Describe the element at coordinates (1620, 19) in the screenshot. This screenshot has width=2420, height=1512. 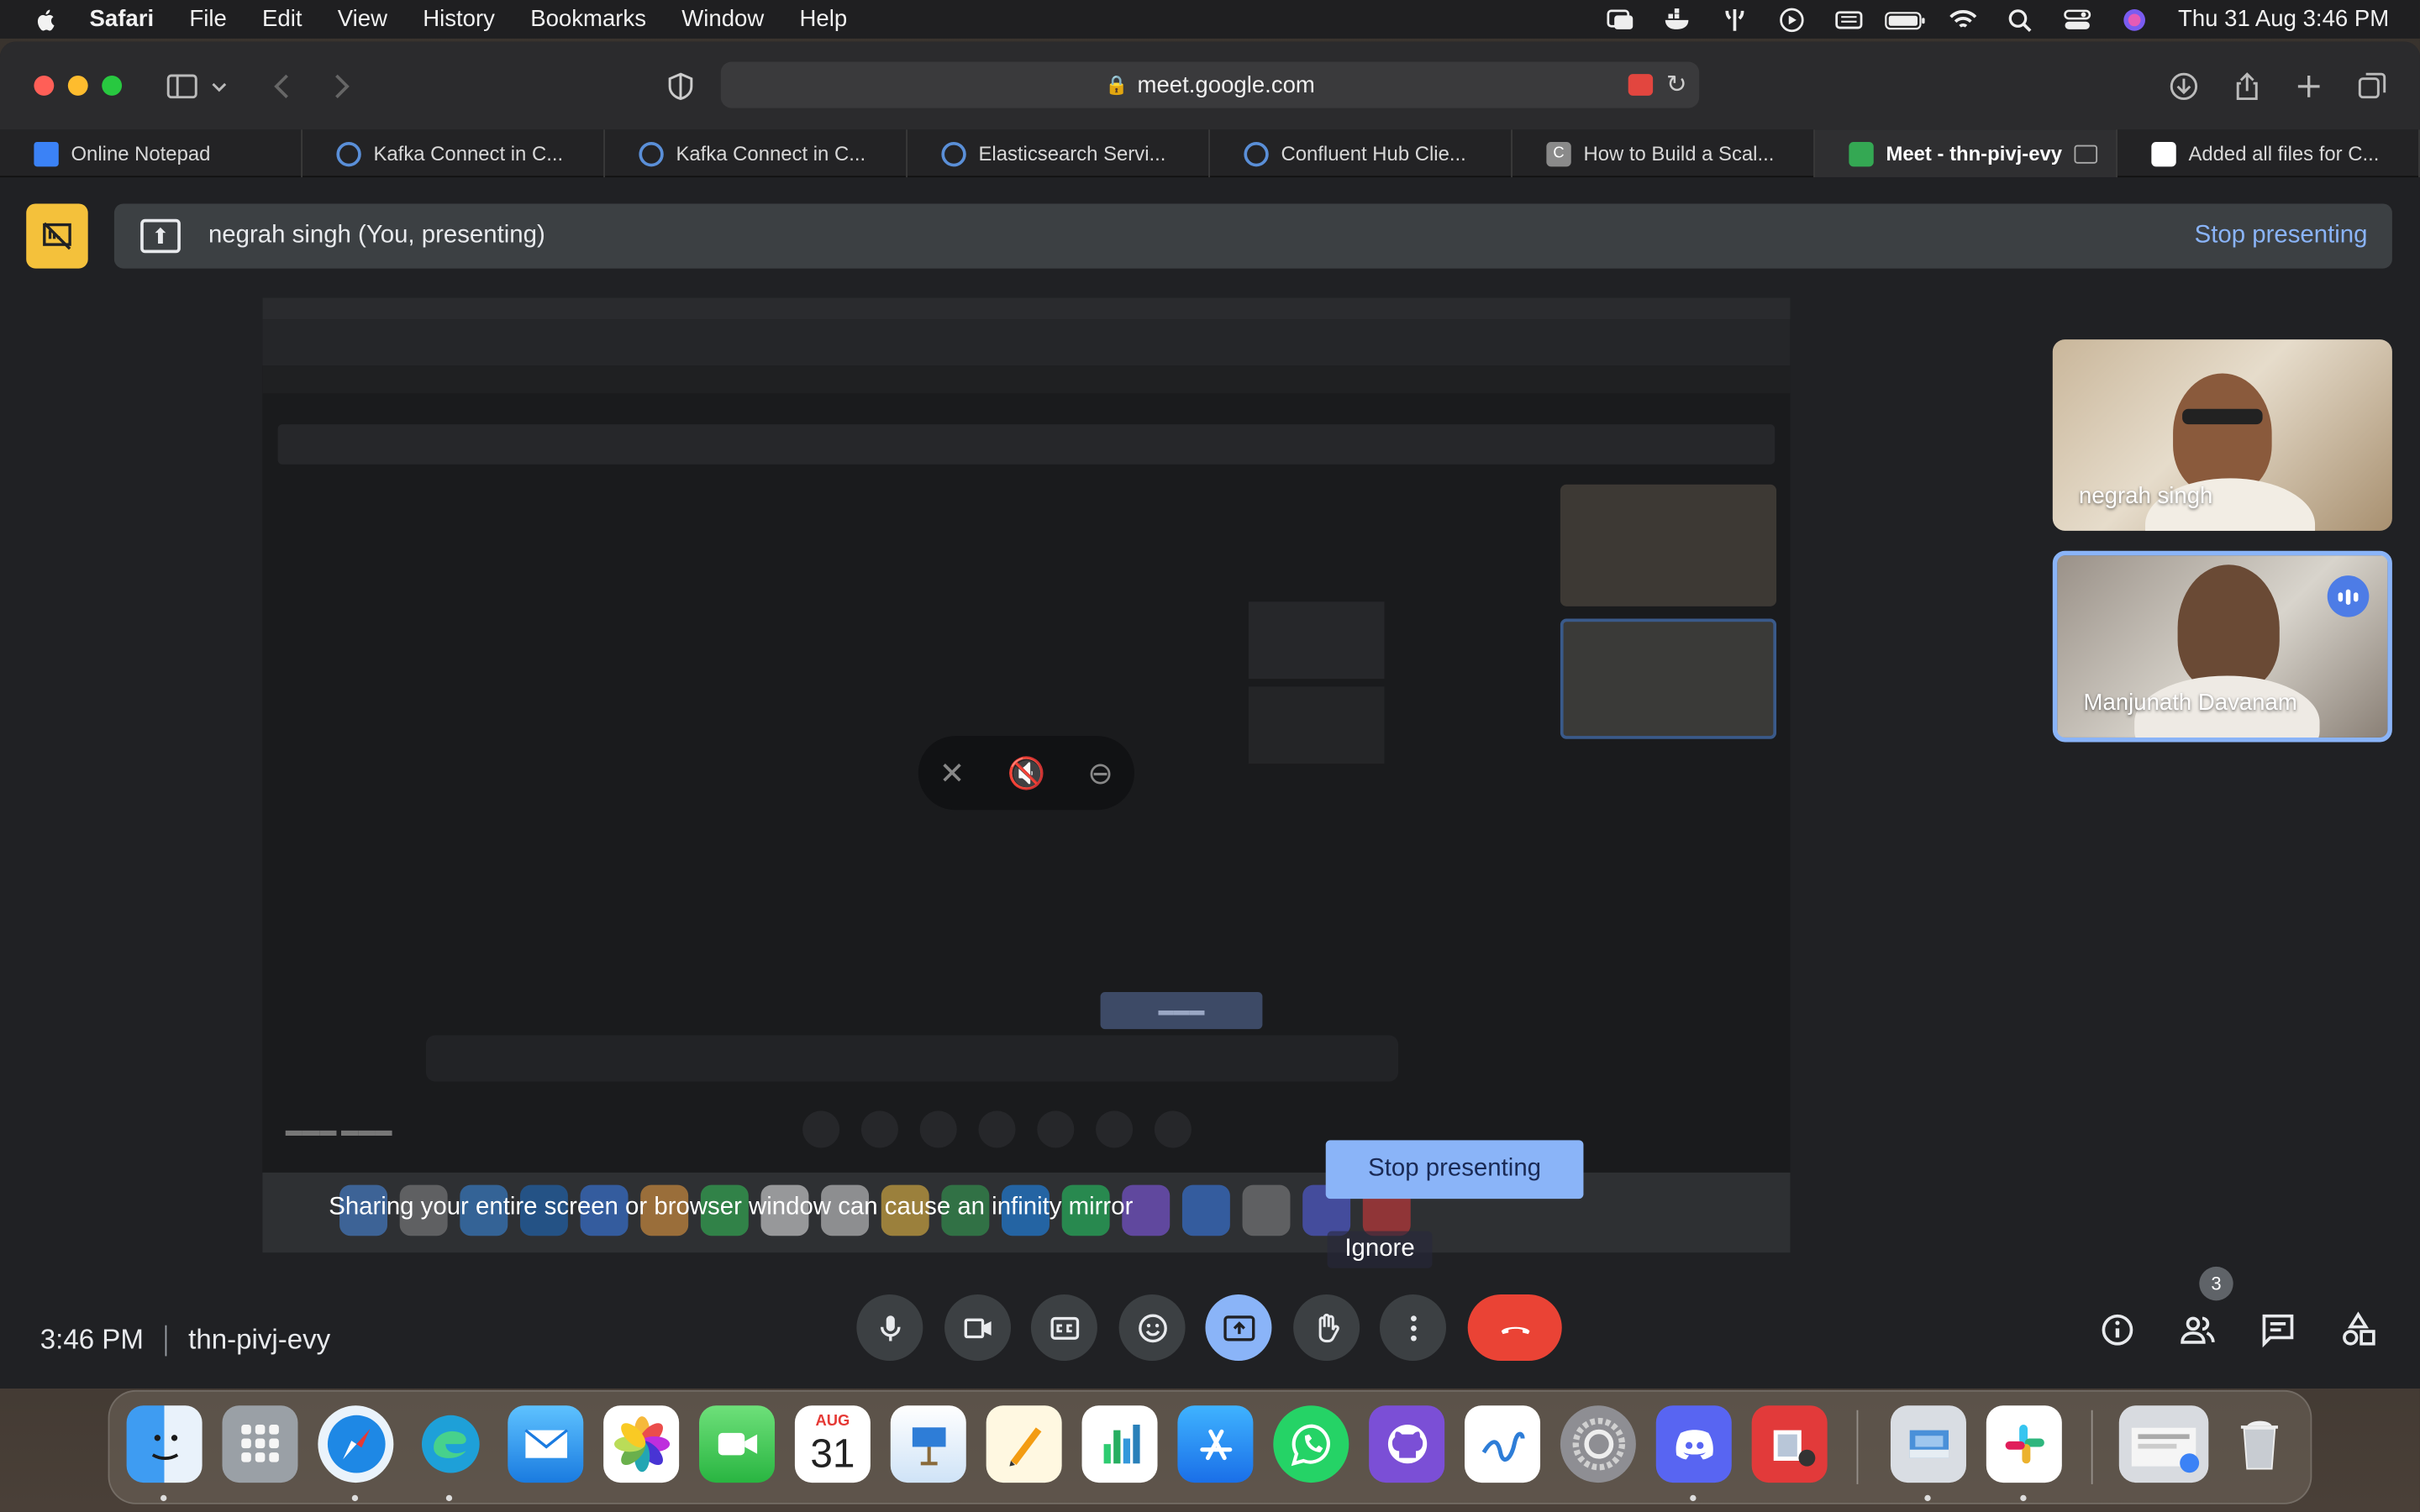
I see `screen-mirror-icon` at that location.